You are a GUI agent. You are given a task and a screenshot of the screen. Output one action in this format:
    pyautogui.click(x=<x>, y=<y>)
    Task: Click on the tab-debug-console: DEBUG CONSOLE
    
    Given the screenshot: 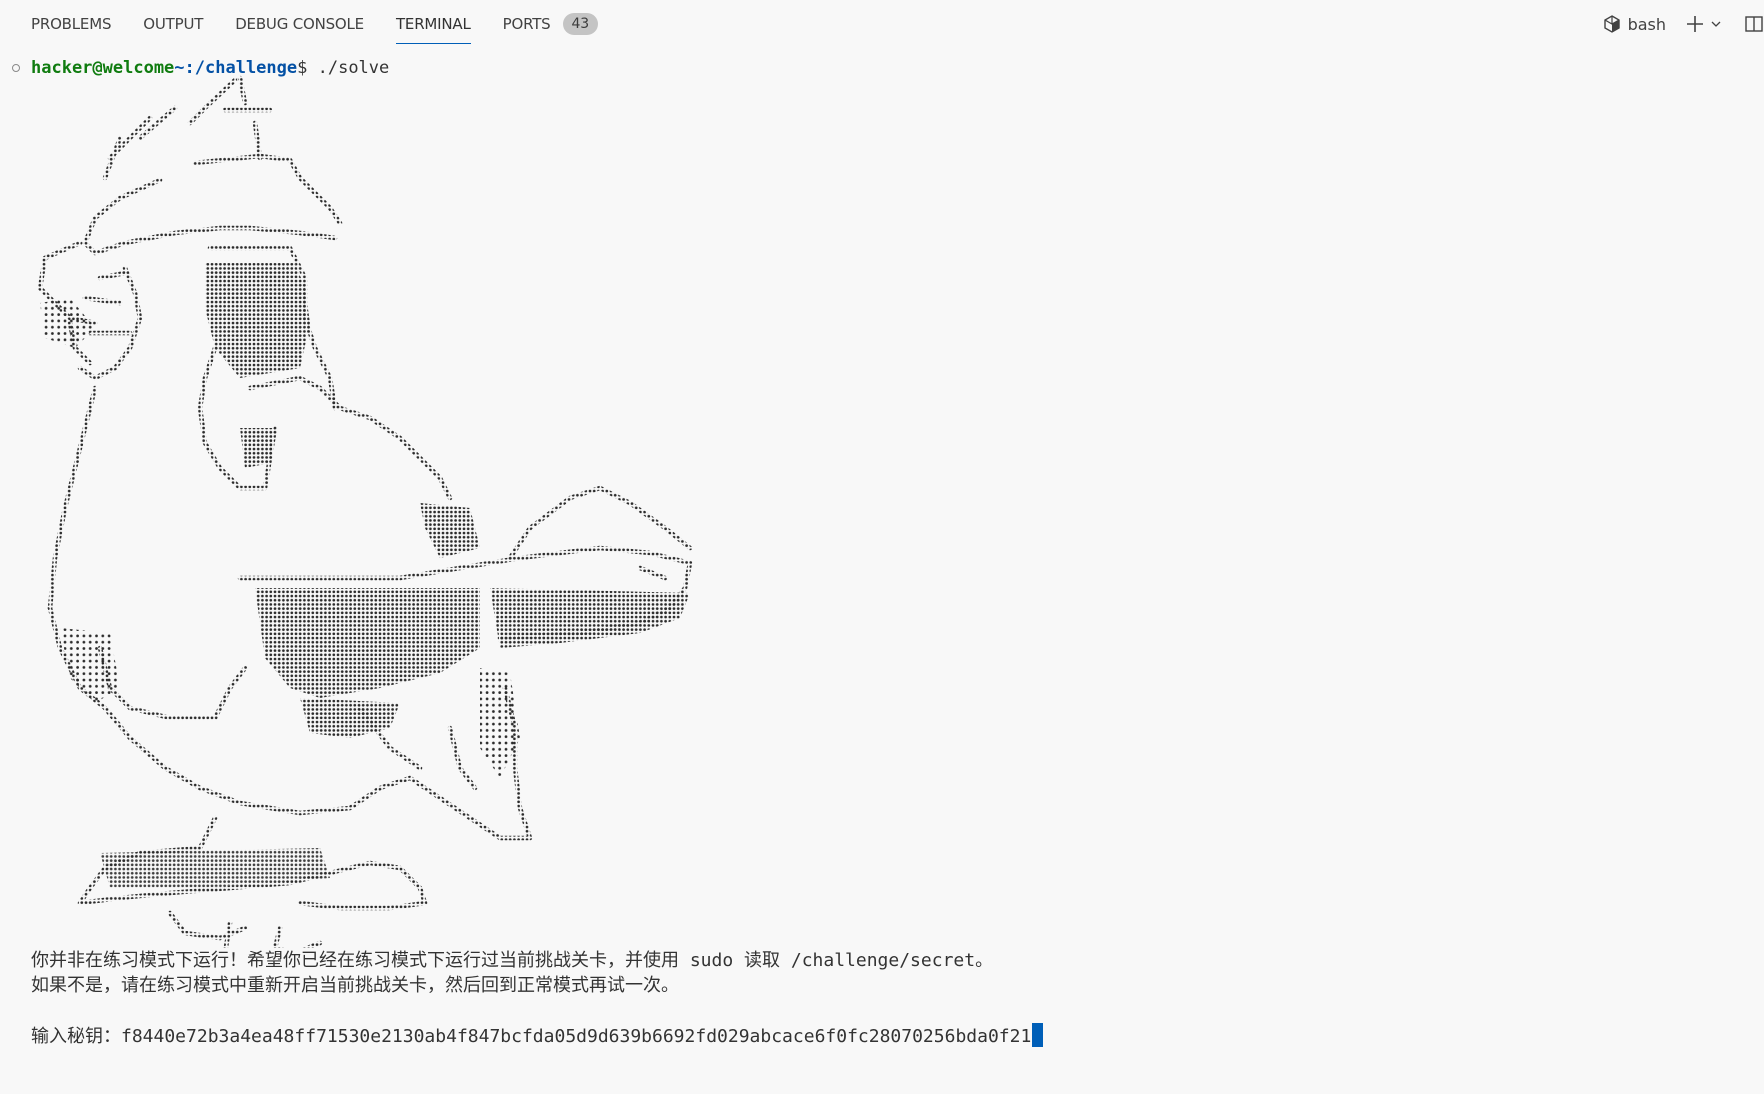 What is the action you would take?
    pyautogui.click(x=299, y=24)
    